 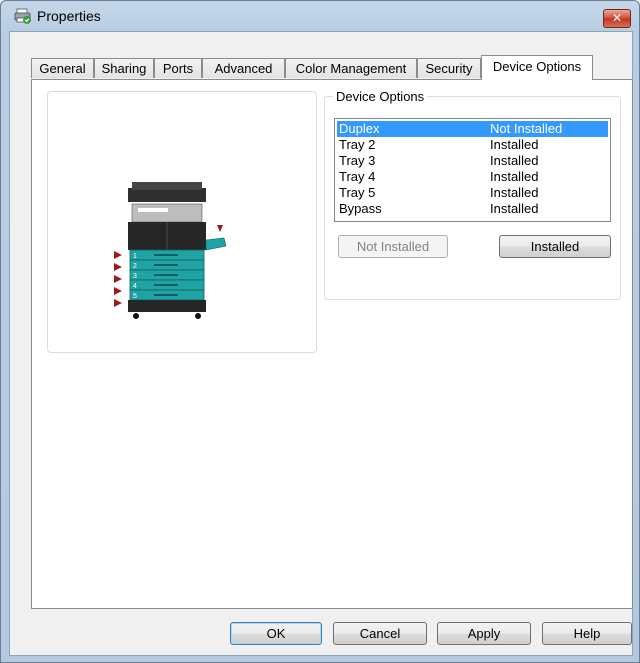 What do you see at coordinates (135, 276) in the screenshot?
I see `tray-label-3: 3` at bounding box center [135, 276].